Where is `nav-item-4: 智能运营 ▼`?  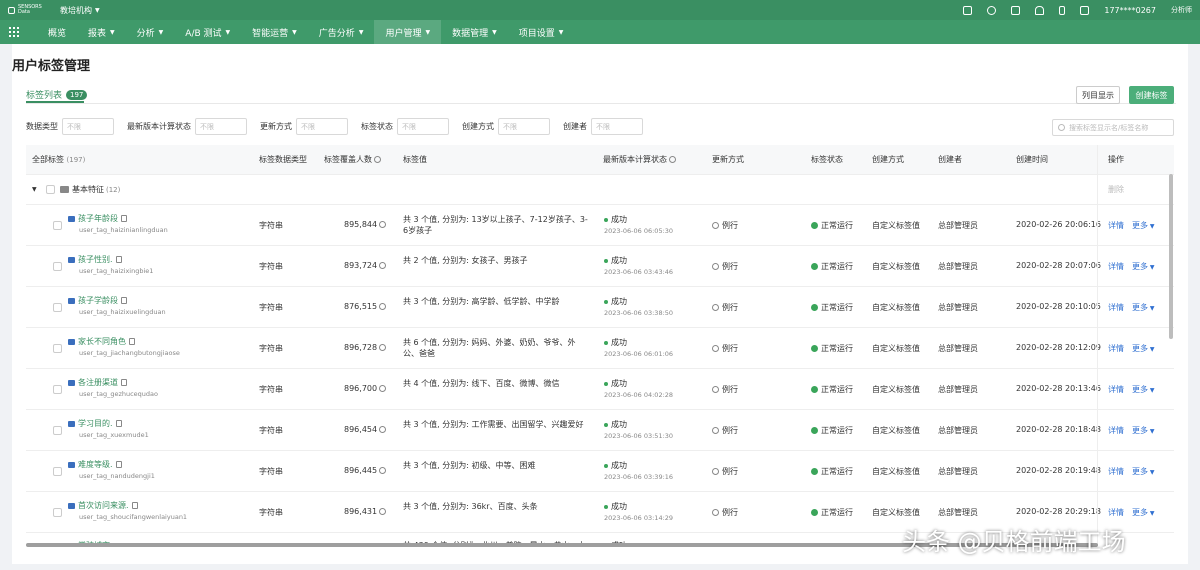
nav-item-4: 智能运营 ▼ is located at coordinates (274, 32).